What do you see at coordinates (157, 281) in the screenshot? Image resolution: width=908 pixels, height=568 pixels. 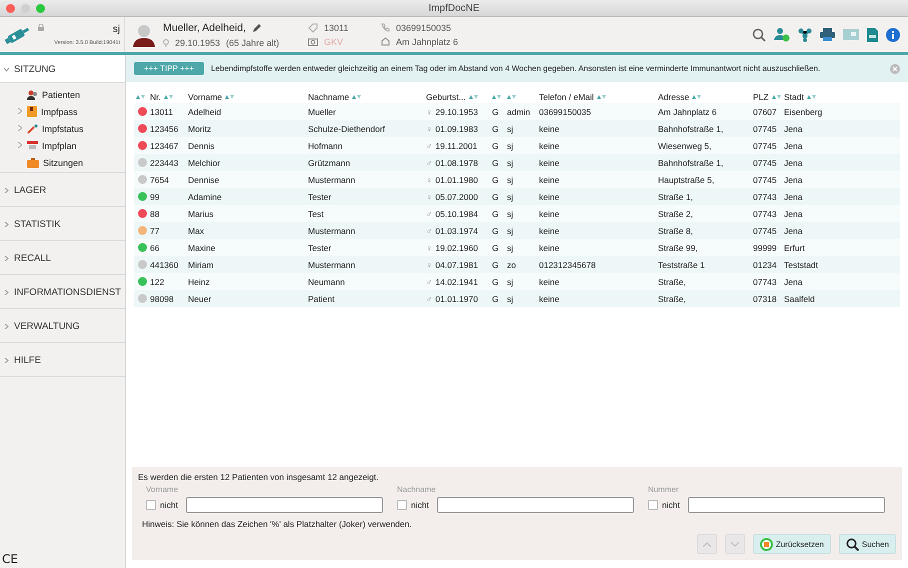 I see `table-cell-text: 122` at bounding box center [157, 281].